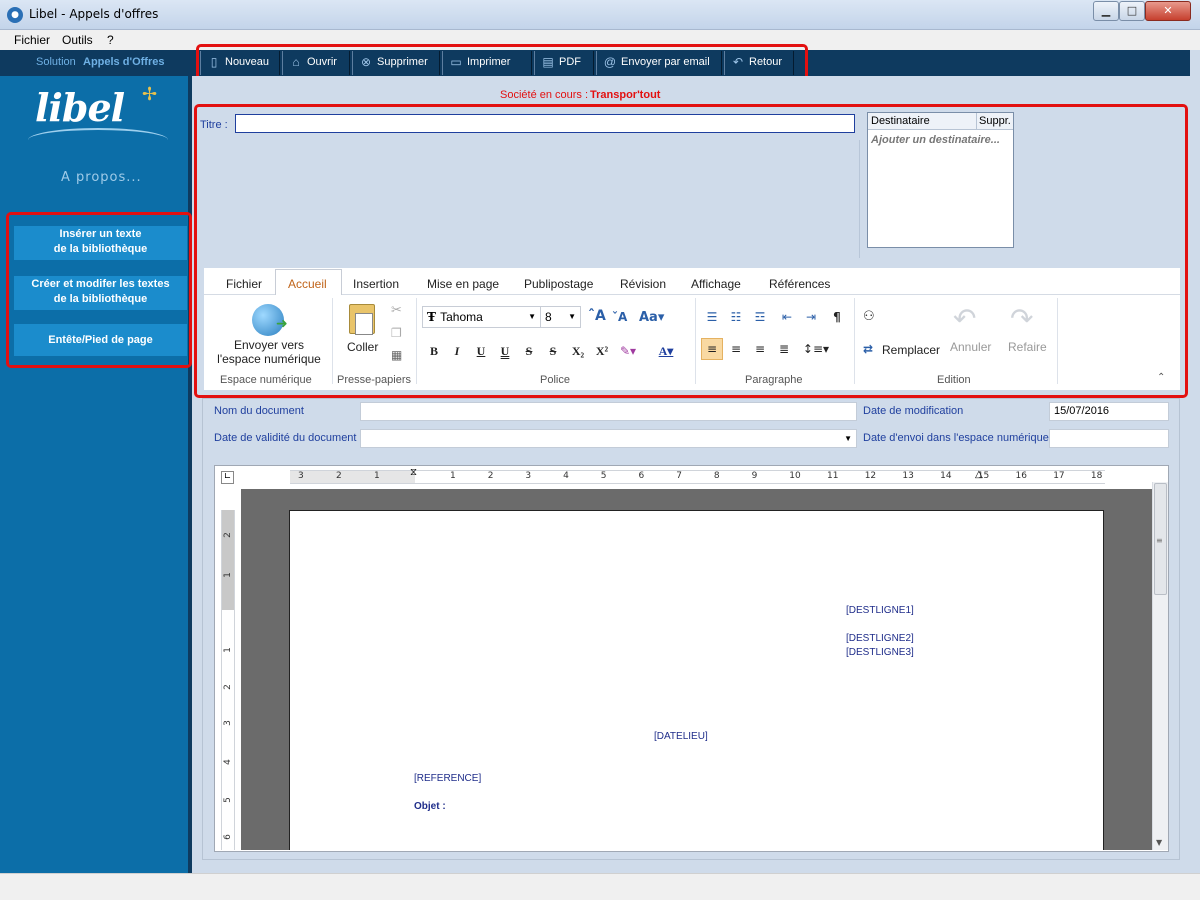 This screenshot has height=900, width=1200. I want to click on sidebar-highlight, so click(99, 290).